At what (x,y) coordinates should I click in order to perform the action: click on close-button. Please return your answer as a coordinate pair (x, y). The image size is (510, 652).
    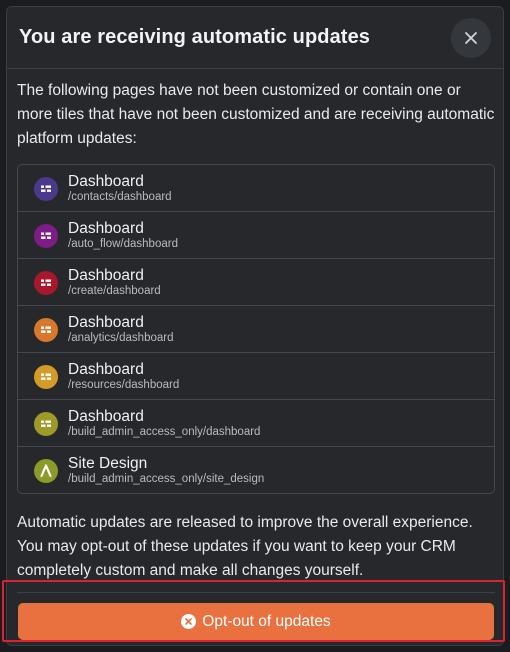
    Looking at the image, I should click on (471, 38).